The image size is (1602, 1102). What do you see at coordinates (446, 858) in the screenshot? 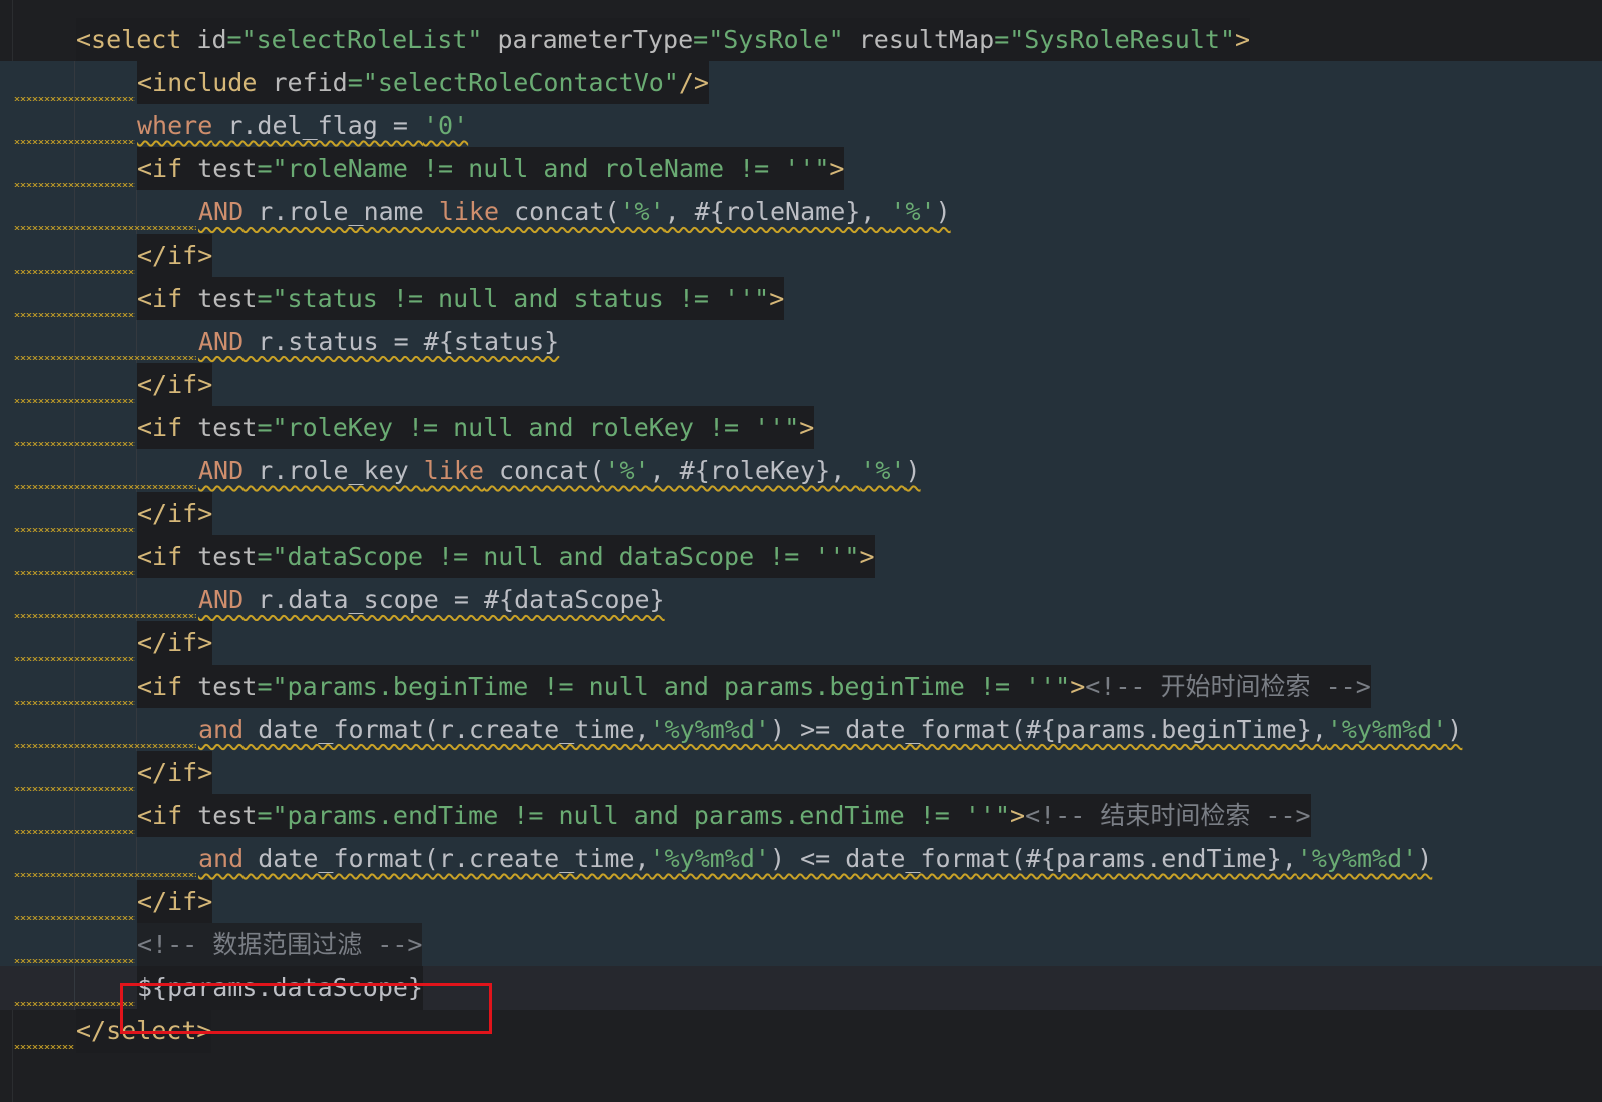
I see `code-token: date_format(r.create_time,` at bounding box center [446, 858].